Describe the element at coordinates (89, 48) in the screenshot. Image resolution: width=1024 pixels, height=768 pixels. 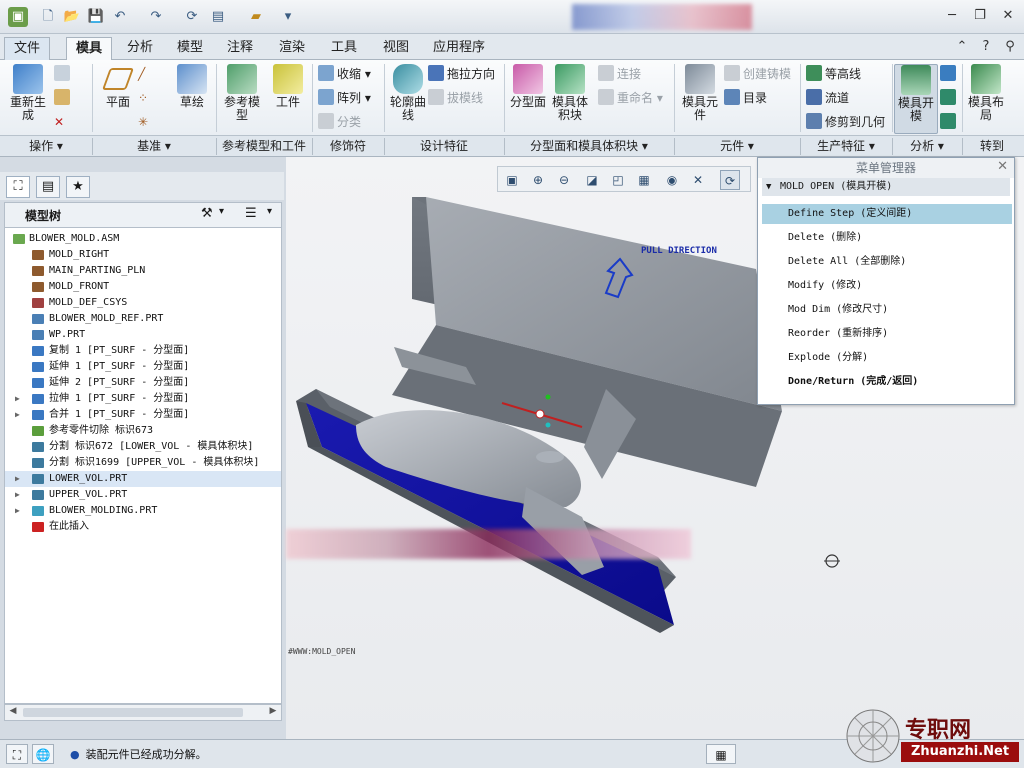
I see `tab-mold: 模具` at that location.